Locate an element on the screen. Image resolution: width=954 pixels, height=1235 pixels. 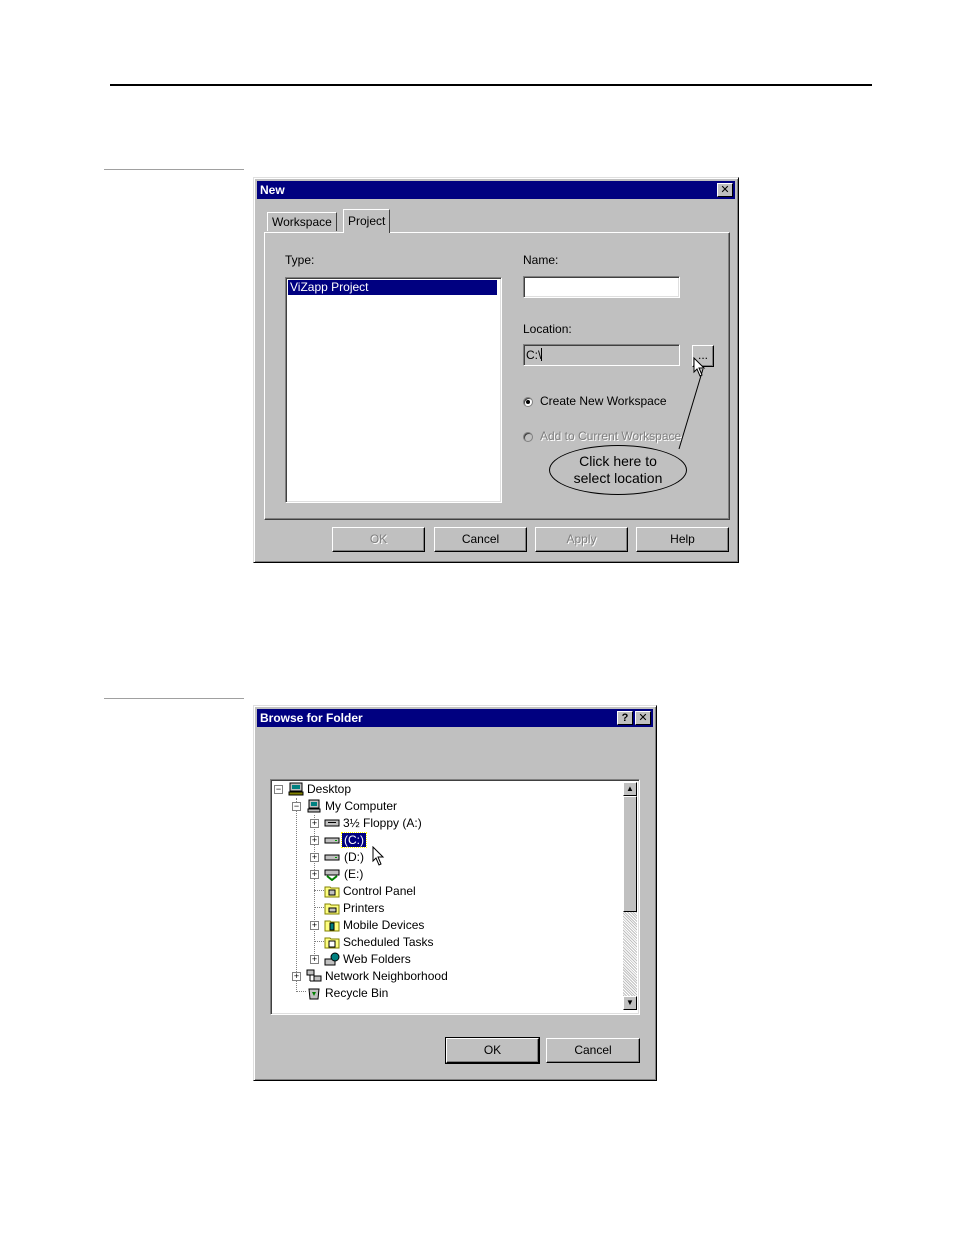
apply-button: Apply is located at coordinates (581, 539).